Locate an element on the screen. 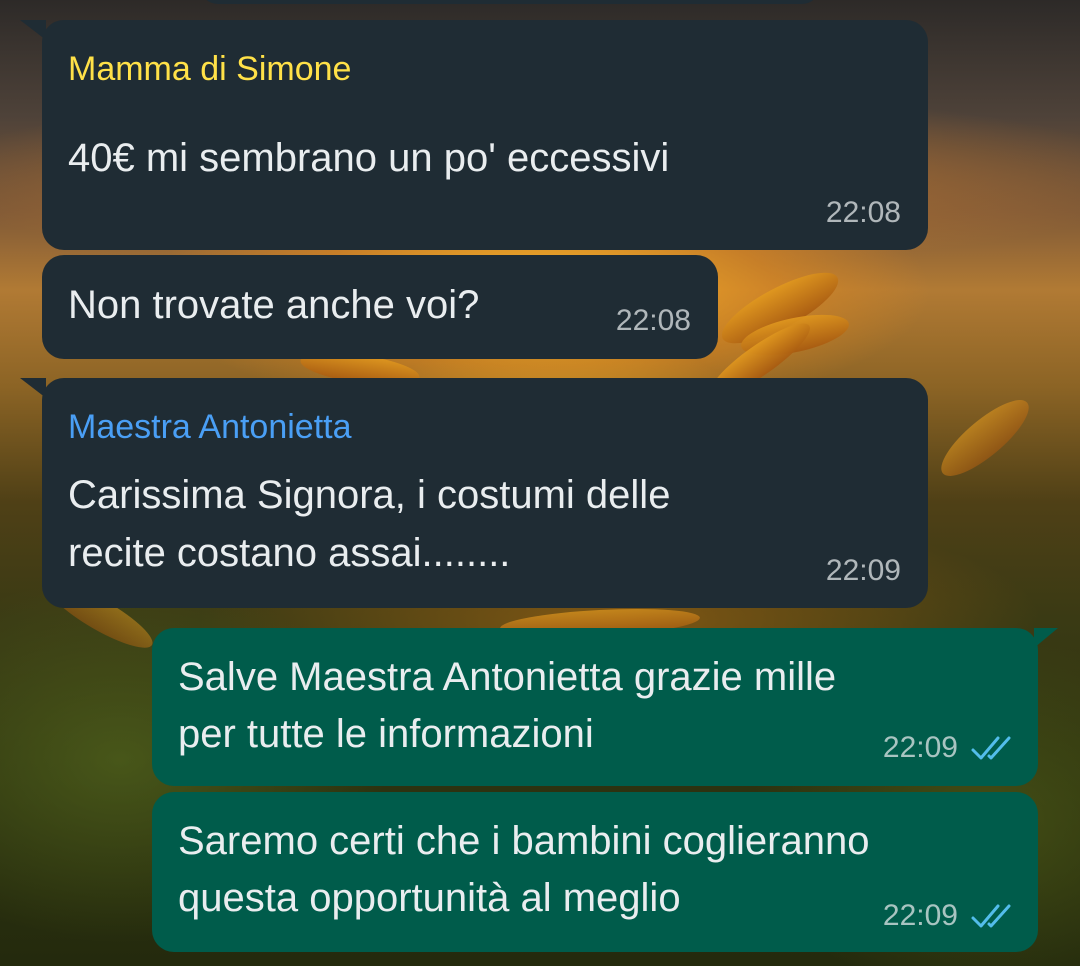 This screenshot has height=966, width=1080. sender-name: Maestra Antonietta is located at coordinates (210, 427).